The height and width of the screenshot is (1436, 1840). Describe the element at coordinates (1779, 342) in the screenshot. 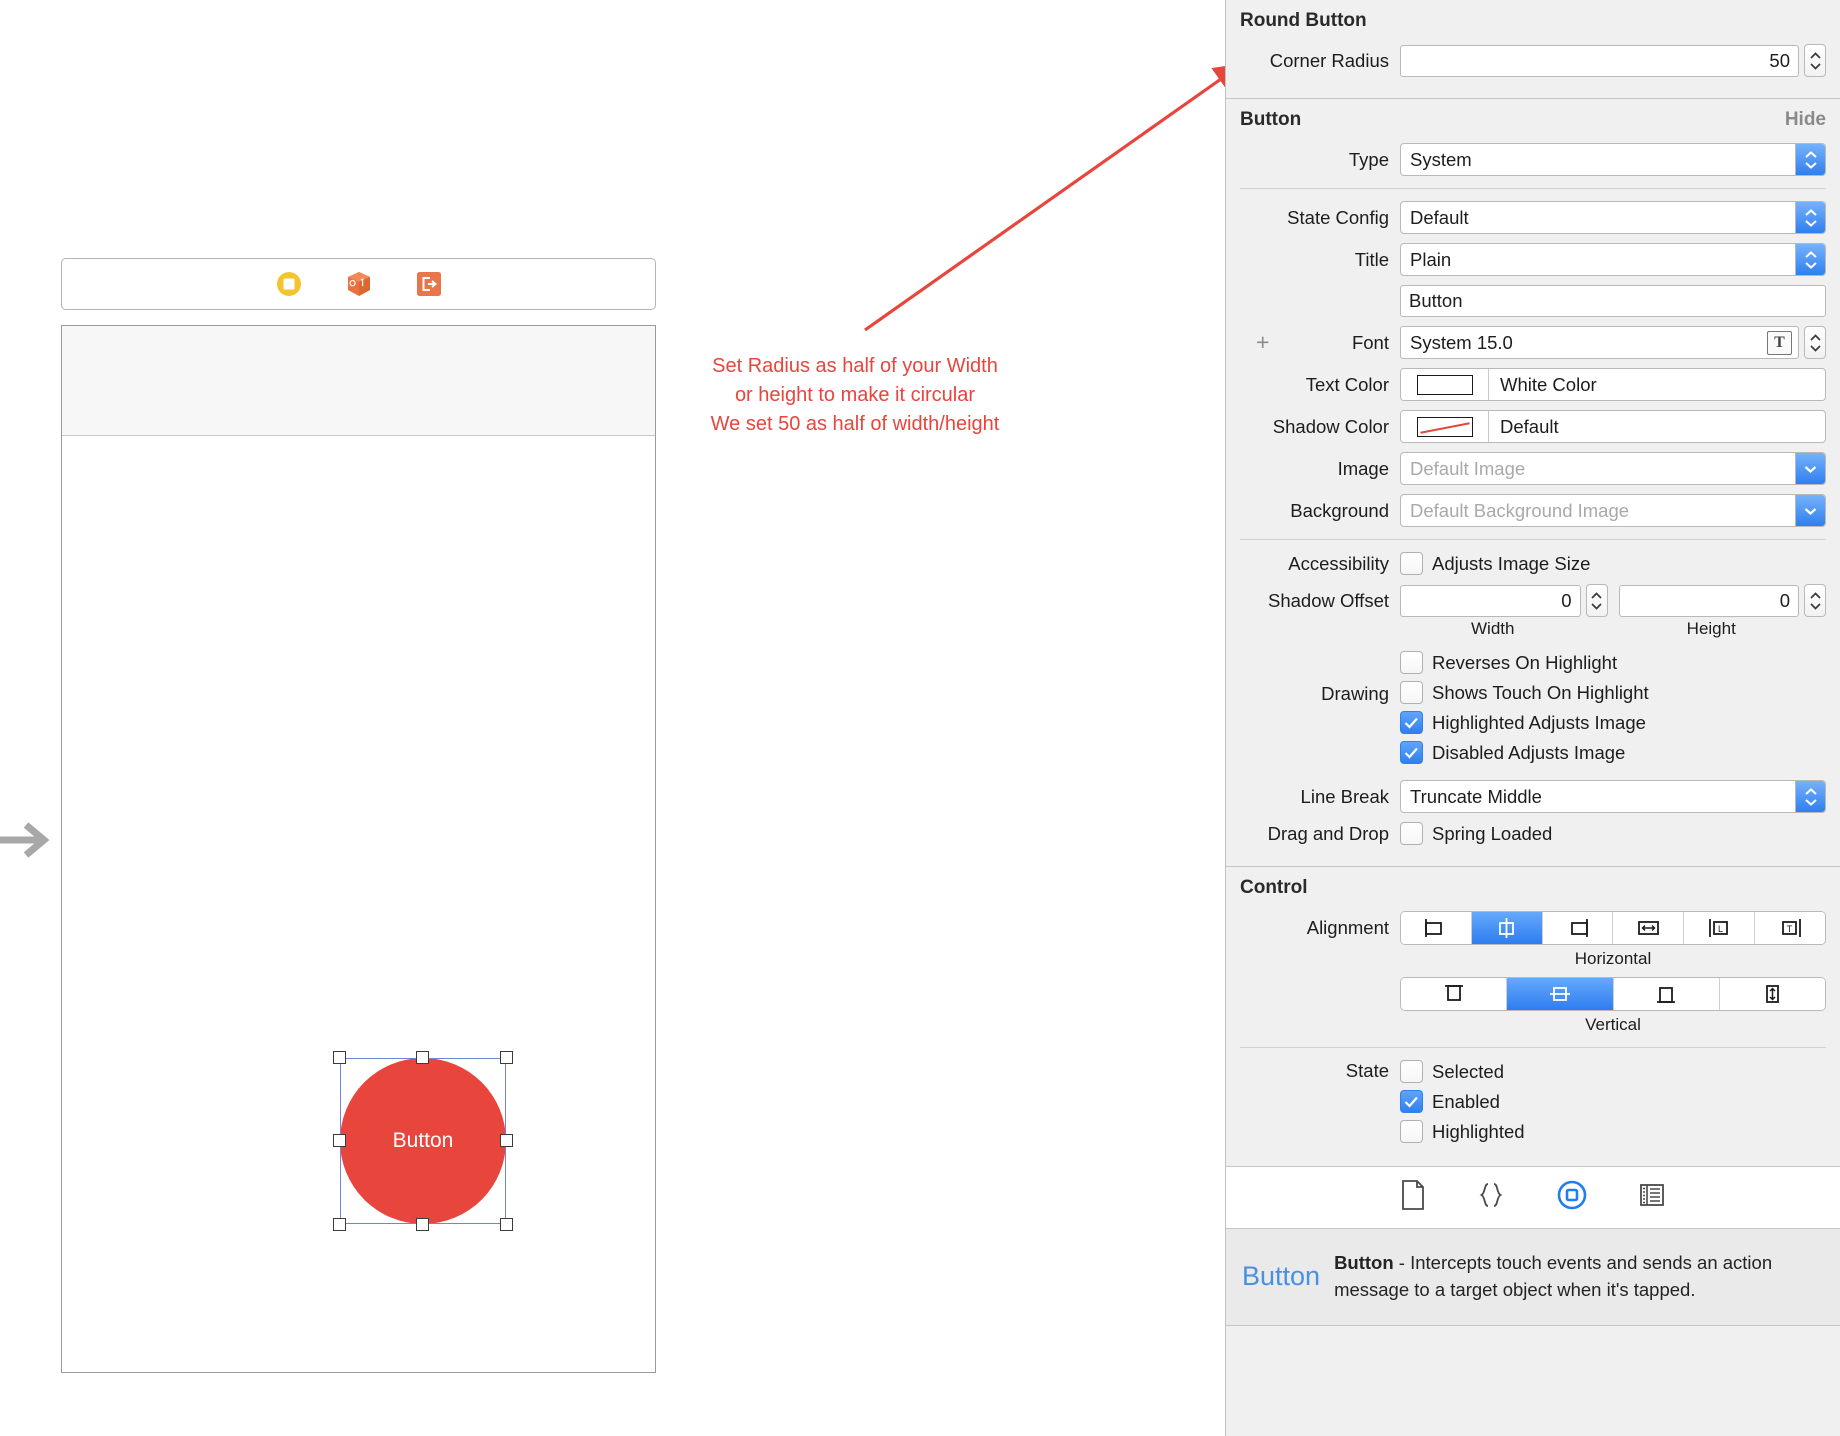

I see `font-picker-icon: T` at that location.